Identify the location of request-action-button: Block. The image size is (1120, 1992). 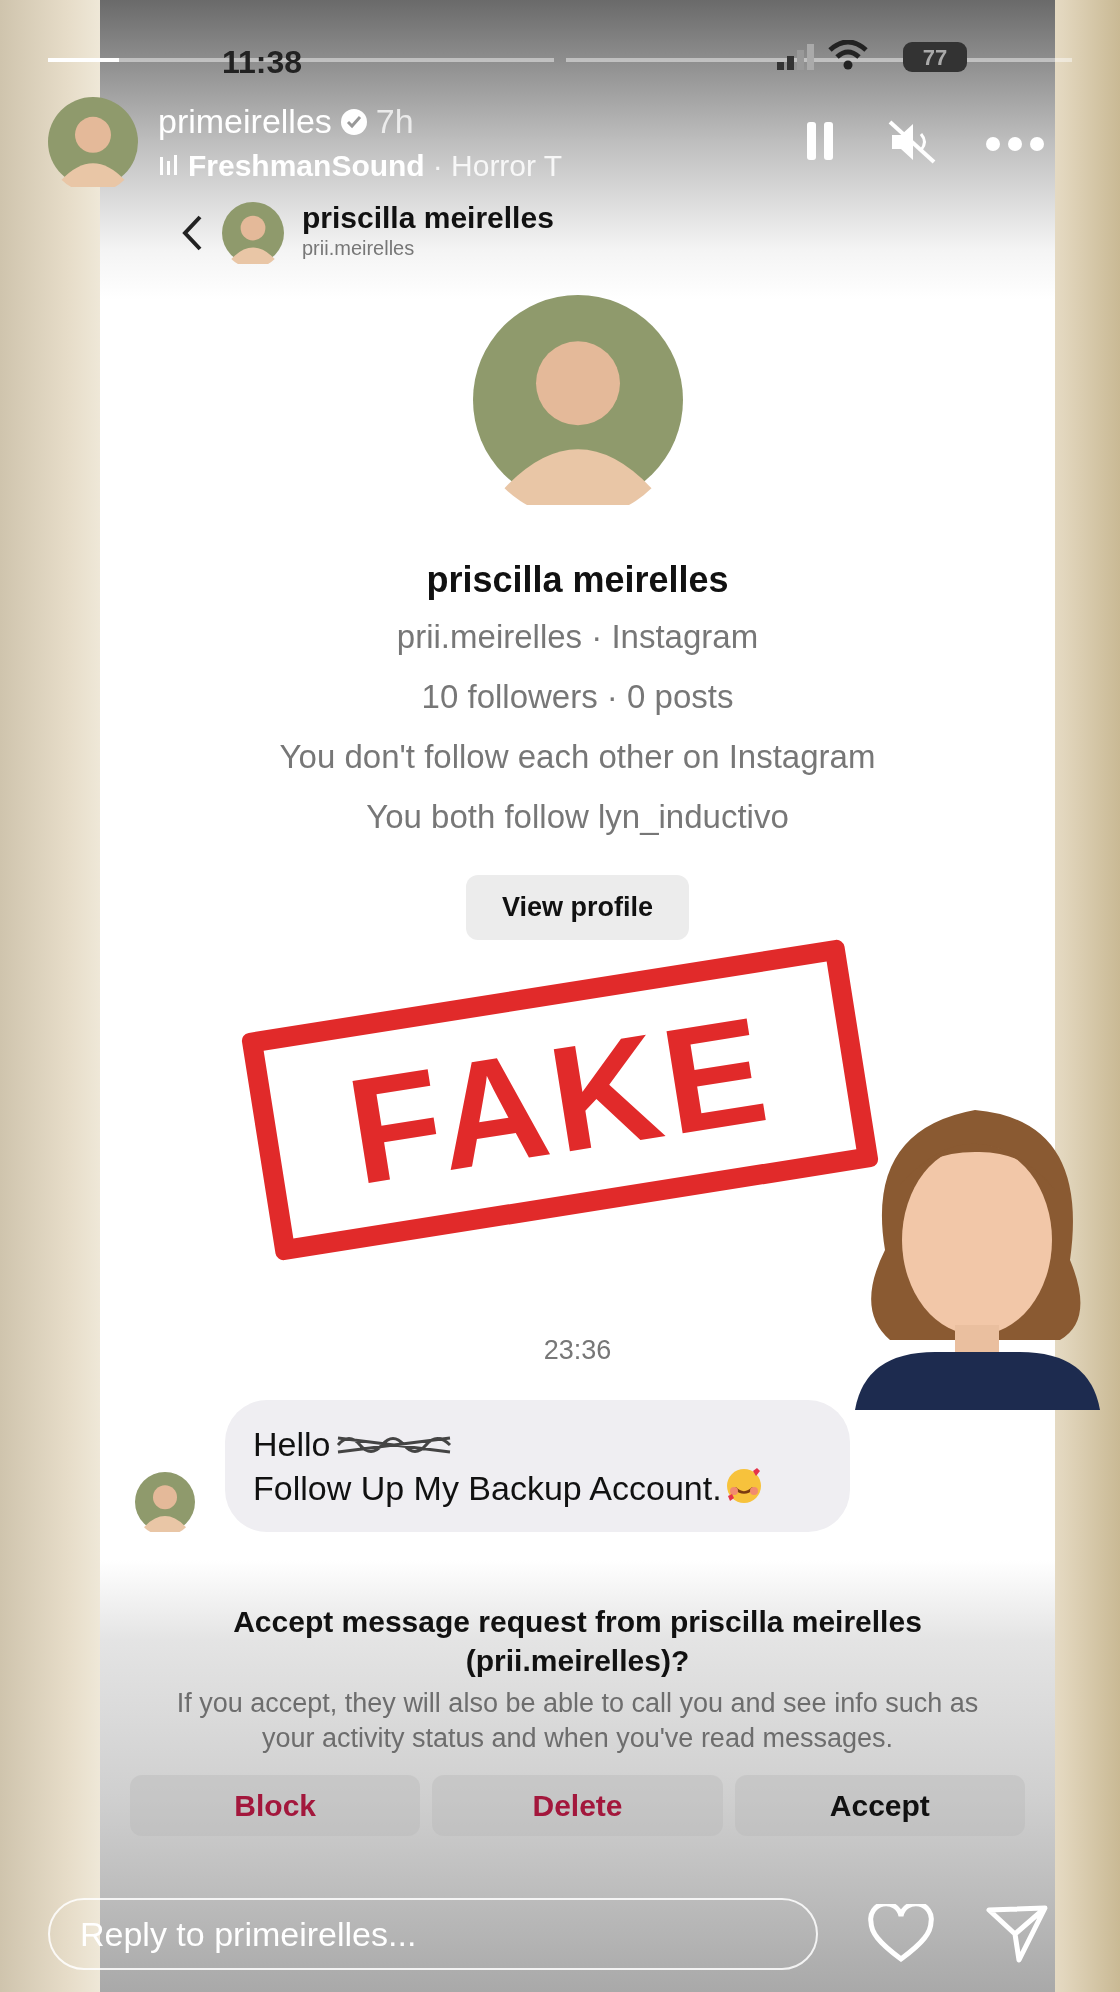
(275, 1805).